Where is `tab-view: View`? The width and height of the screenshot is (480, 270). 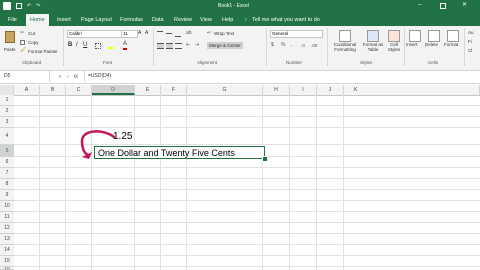
tab-view: View is located at coordinates (206, 20).